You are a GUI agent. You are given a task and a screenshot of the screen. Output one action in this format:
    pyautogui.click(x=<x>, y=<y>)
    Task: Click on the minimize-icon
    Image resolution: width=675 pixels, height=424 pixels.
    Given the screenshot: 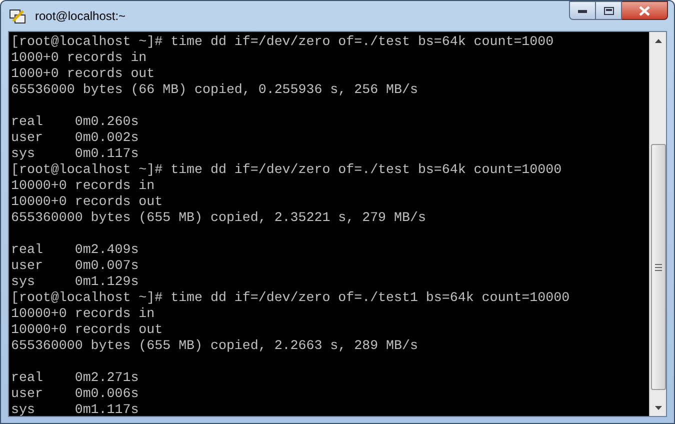 What is the action you would take?
    pyautogui.click(x=582, y=10)
    